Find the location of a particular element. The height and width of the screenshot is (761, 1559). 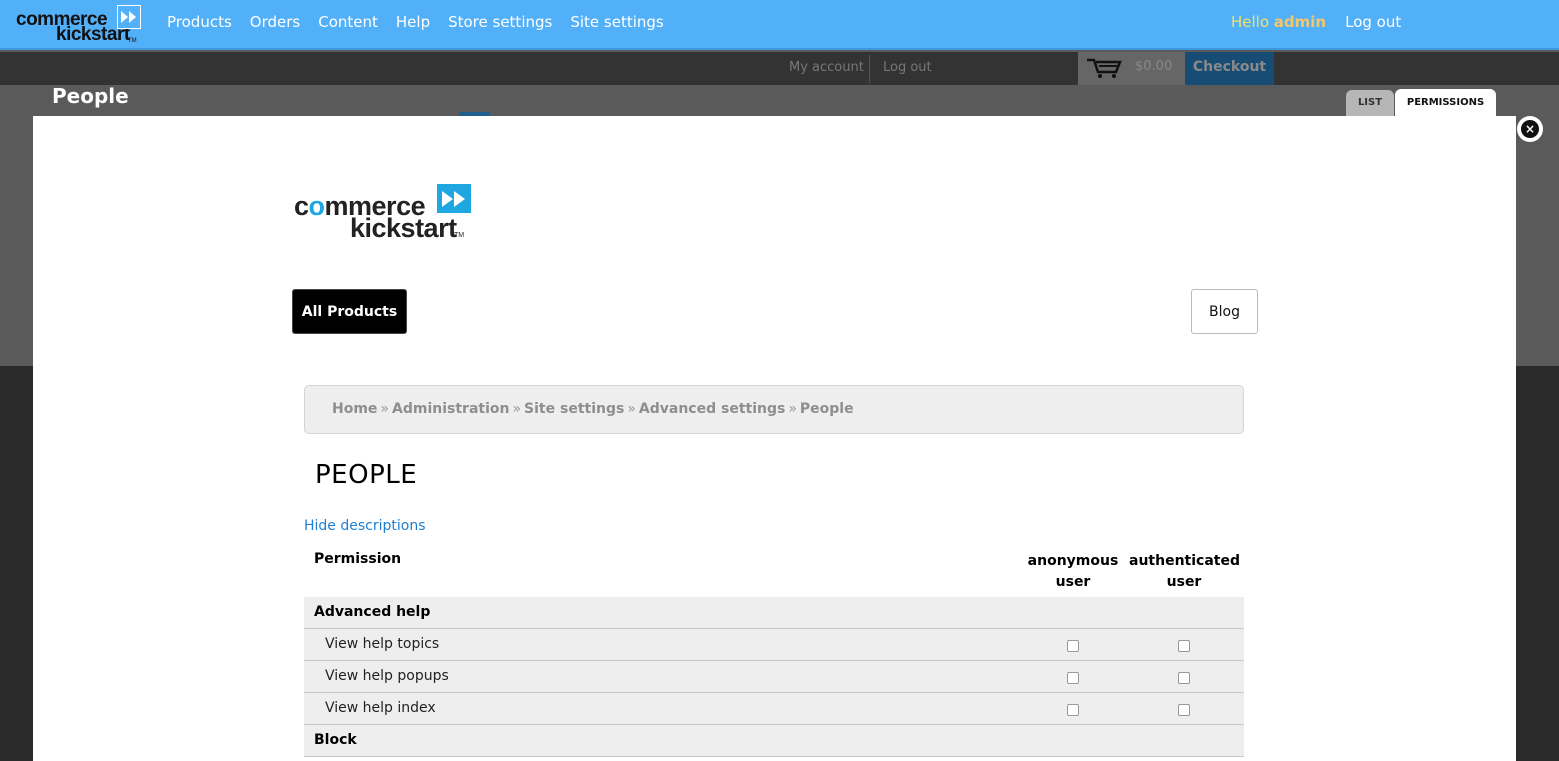

permission-label: View help topics is located at coordinates (382, 644).